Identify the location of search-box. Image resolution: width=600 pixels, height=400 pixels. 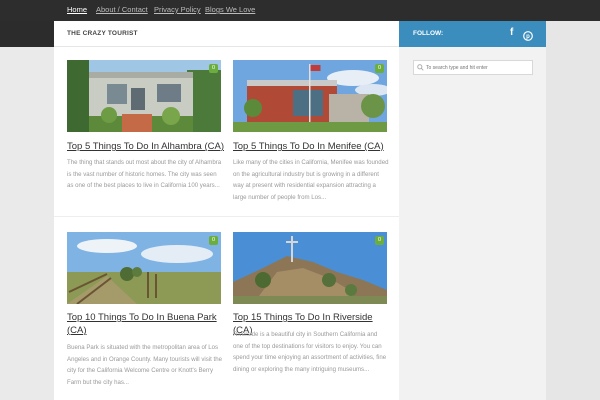
(473, 67).